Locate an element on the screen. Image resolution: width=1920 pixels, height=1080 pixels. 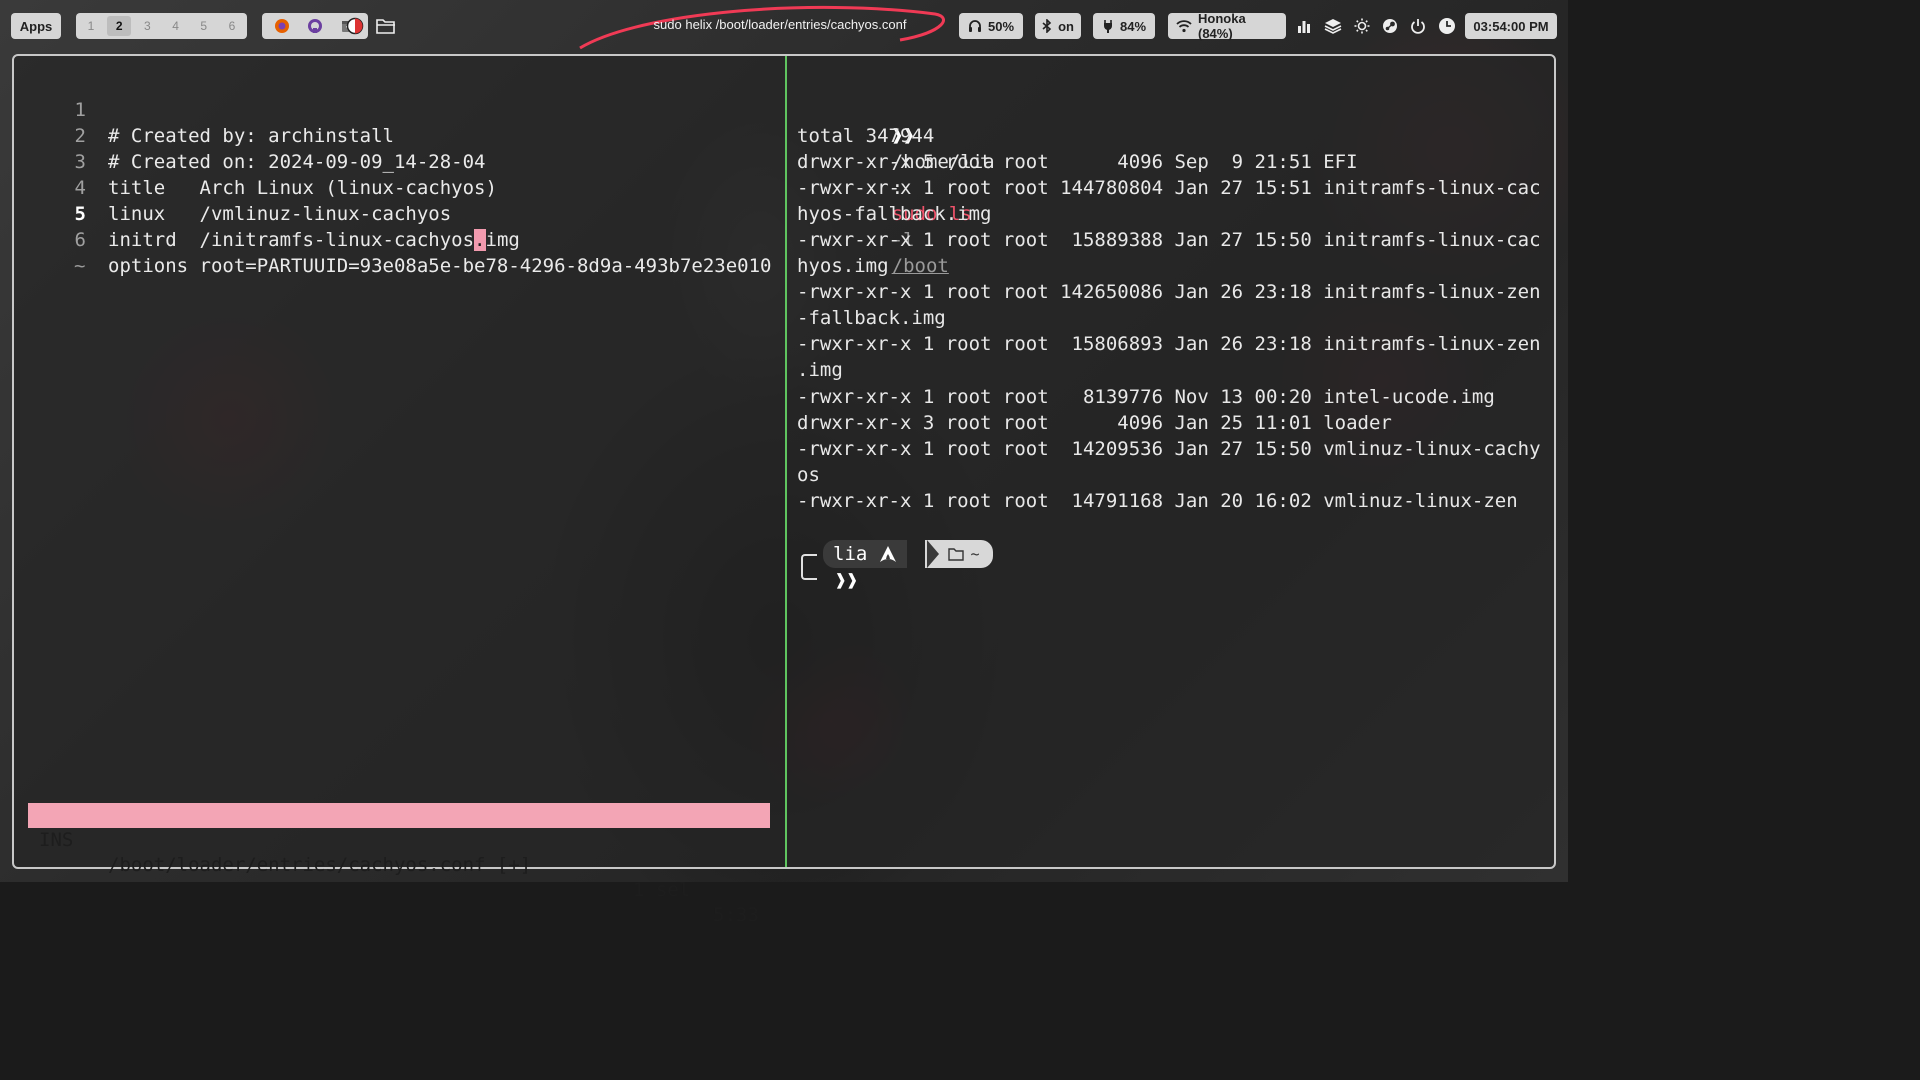
editor-line: 4 linux /vmlinuz-linux-cachyos is located at coordinates (233, 187).